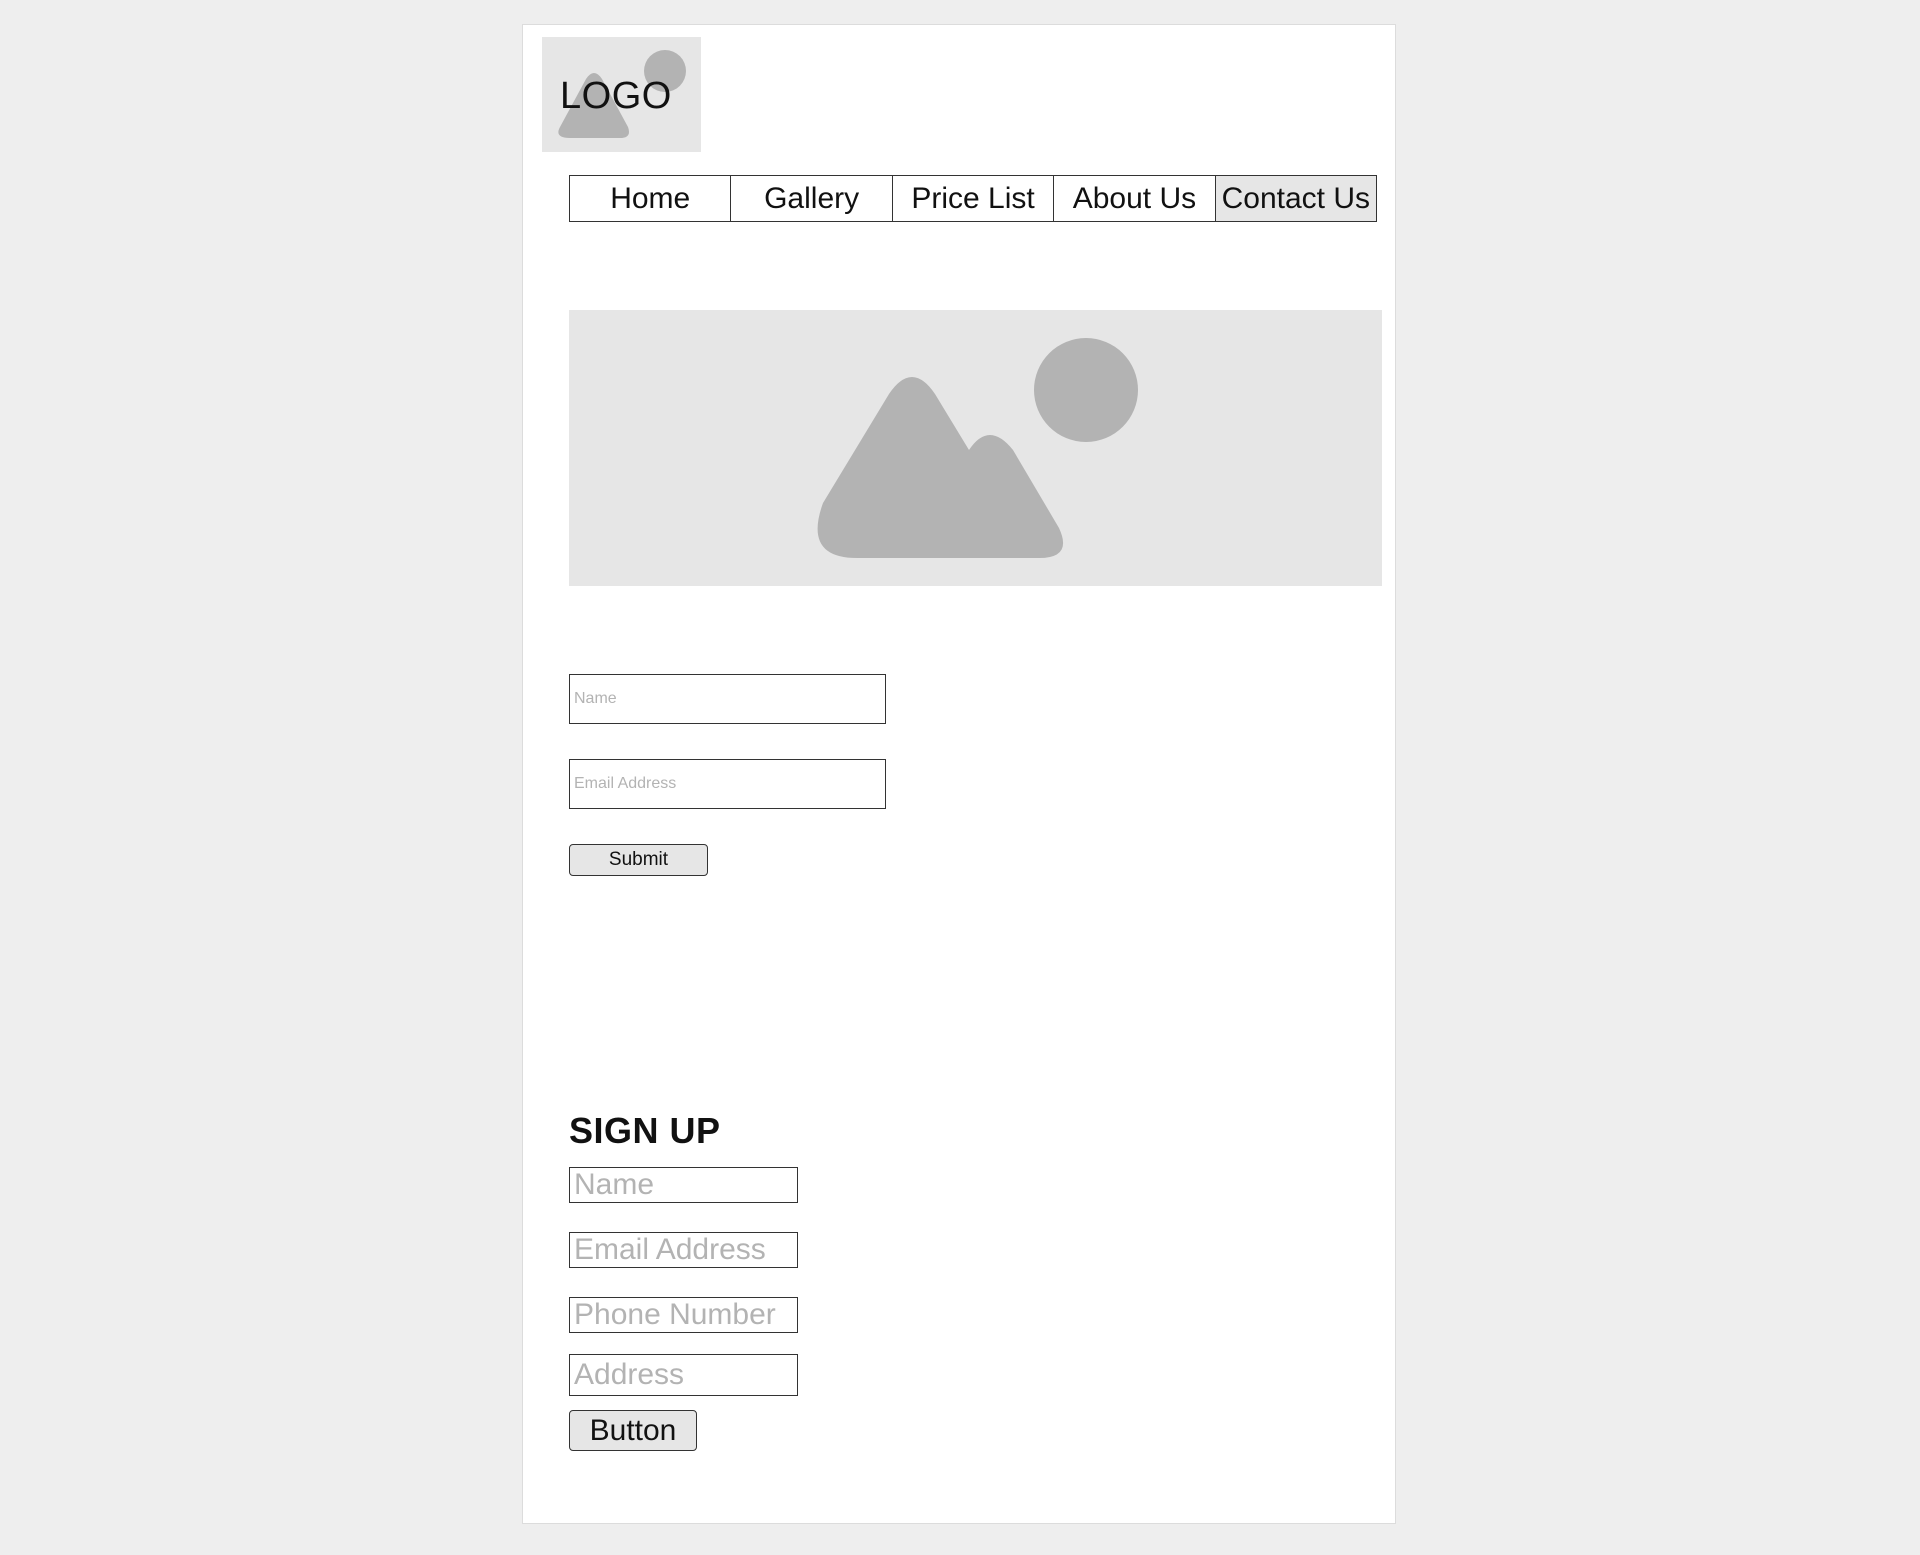  I want to click on hero-image, so click(975, 448).